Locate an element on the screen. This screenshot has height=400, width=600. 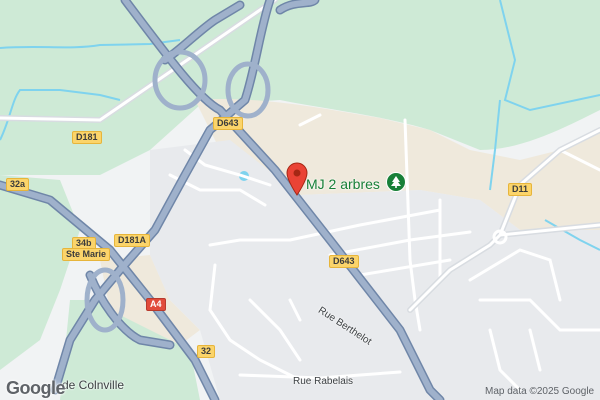
street-label-rue-rabelais: Rue Rabelais is located at coordinates (323, 381).